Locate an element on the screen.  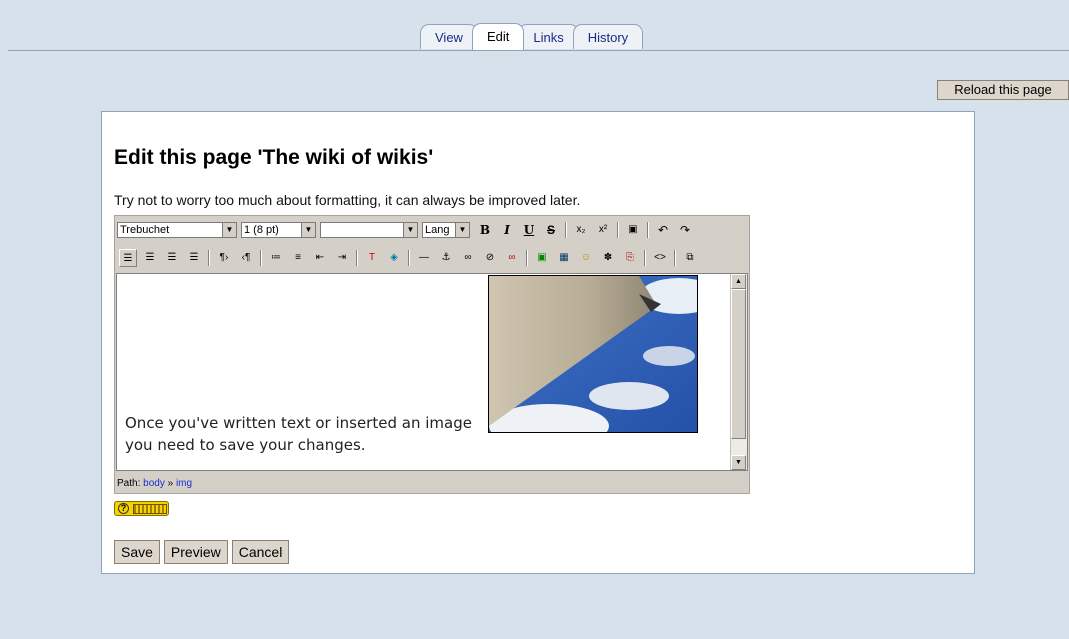
ordered-list-icon: ≔ is located at coordinates (276, 258).